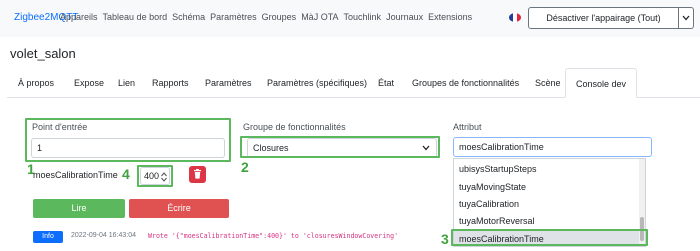  Describe the element at coordinates (188, 17) in the screenshot. I see `nav-link-schema: Schéma` at that location.